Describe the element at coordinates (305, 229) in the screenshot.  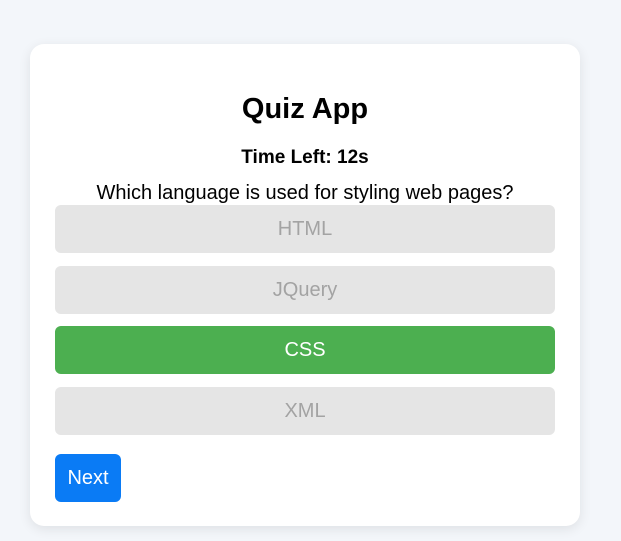
I see `option-button-html: HTML` at that location.